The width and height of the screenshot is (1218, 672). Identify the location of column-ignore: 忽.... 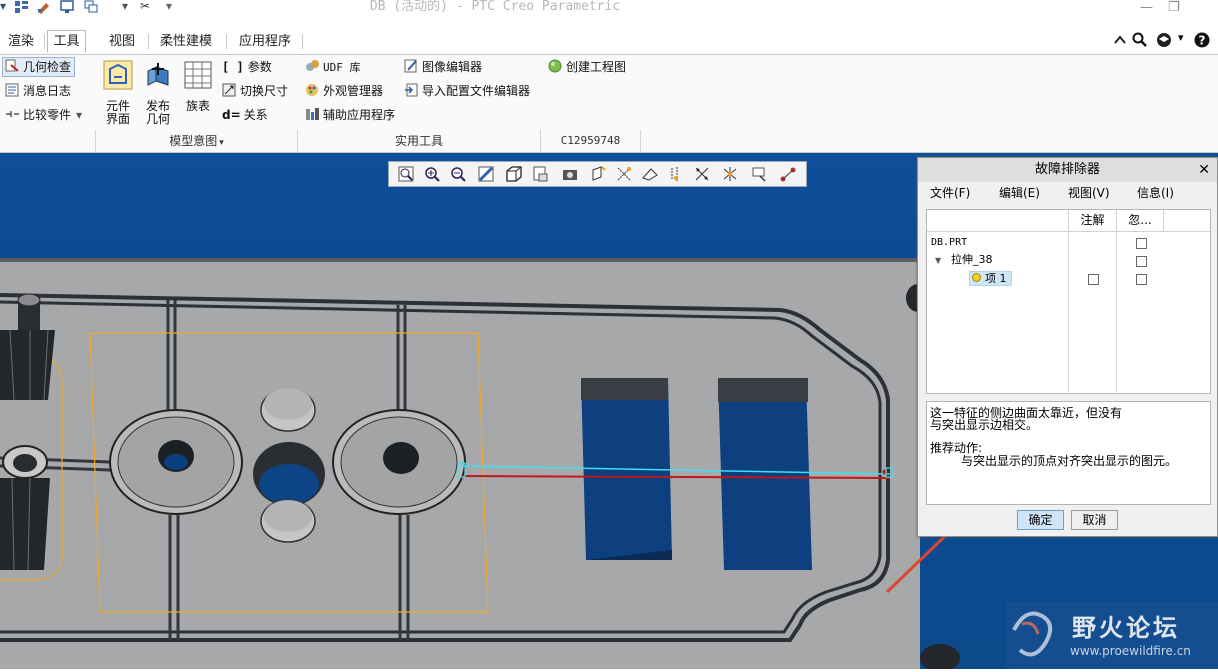
(1140, 221).